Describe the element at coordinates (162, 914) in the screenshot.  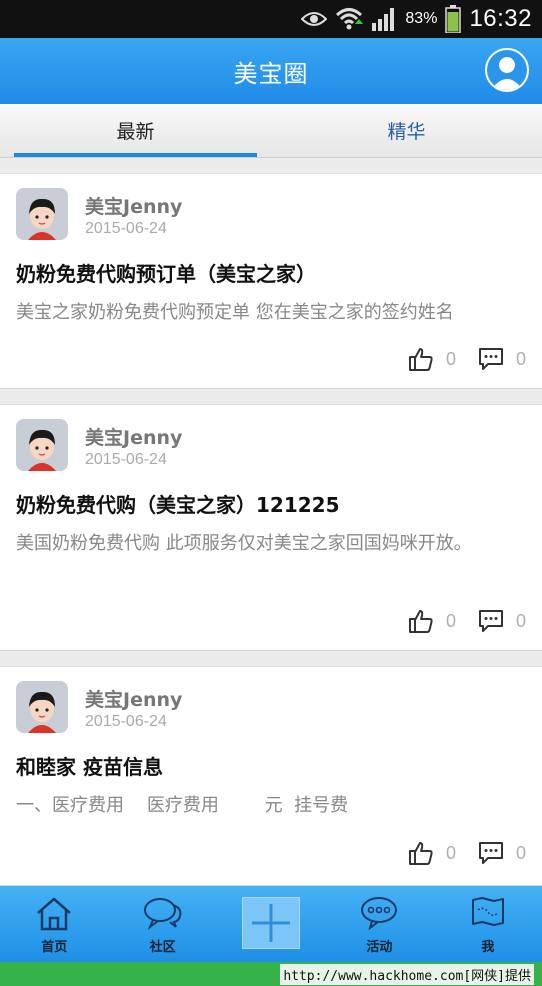
I see `chat-bubbles-icon` at that location.